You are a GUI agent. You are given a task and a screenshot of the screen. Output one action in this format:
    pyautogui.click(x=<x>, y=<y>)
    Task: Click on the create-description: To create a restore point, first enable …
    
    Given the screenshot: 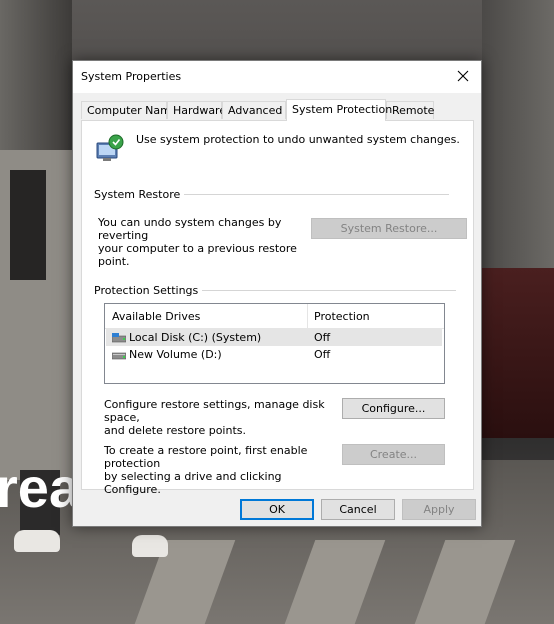 What is the action you would take?
    pyautogui.click(x=221, y=470)
    